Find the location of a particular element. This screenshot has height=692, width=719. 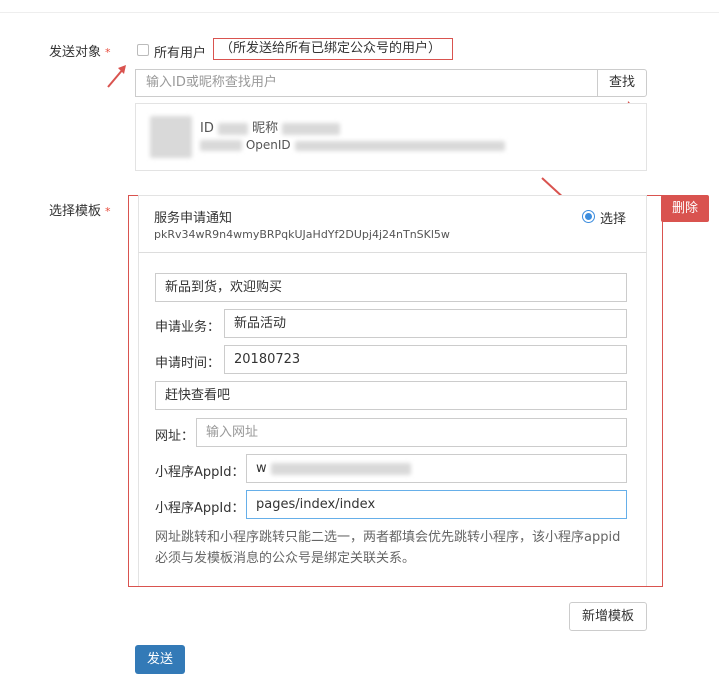

annotation-arrow-icon is located at coordinates (116, 76).